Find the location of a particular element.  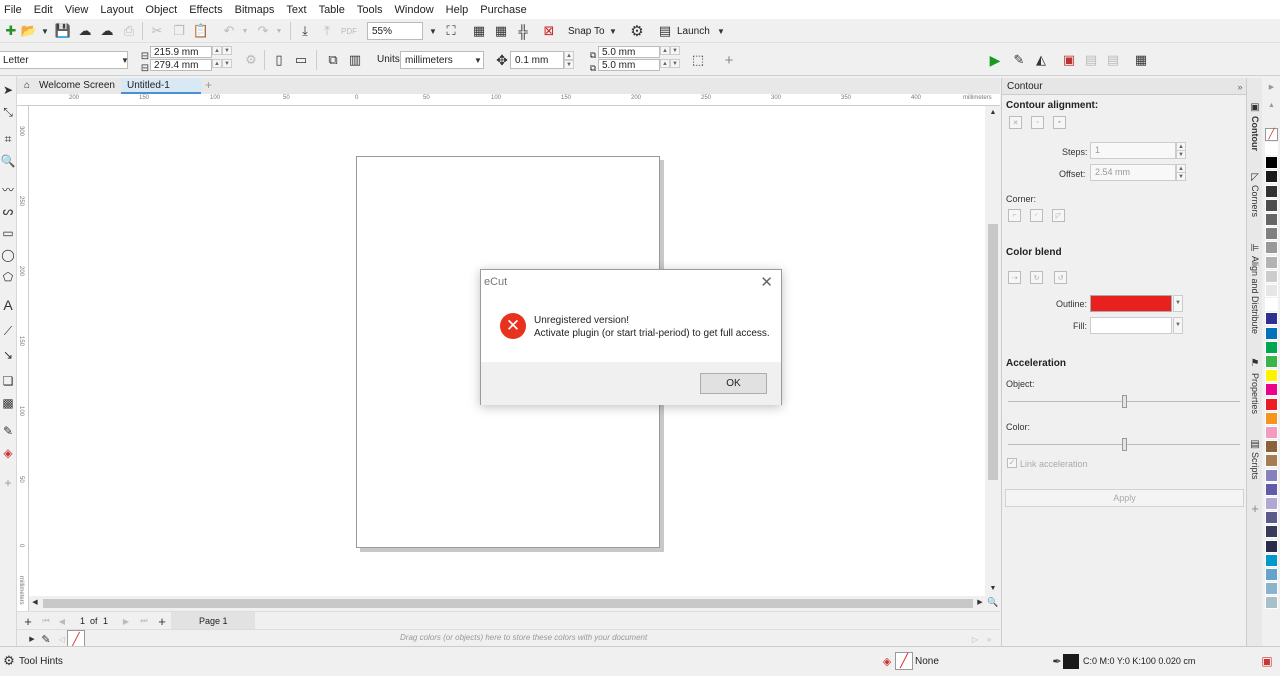

object-accel-thumb is located at coordinates (1124, 401).